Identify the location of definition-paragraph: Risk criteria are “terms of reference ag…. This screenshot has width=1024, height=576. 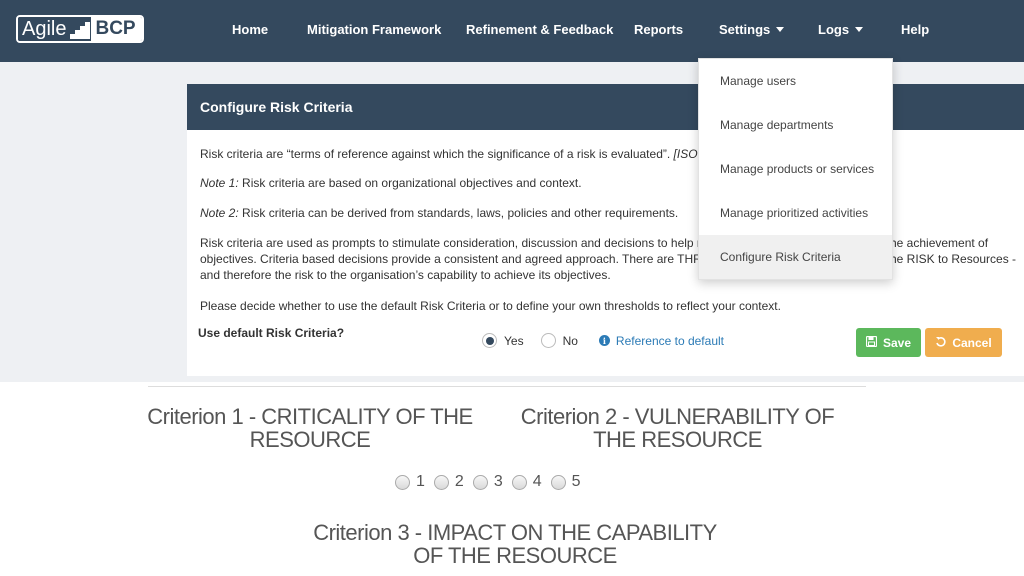
(453, 154).